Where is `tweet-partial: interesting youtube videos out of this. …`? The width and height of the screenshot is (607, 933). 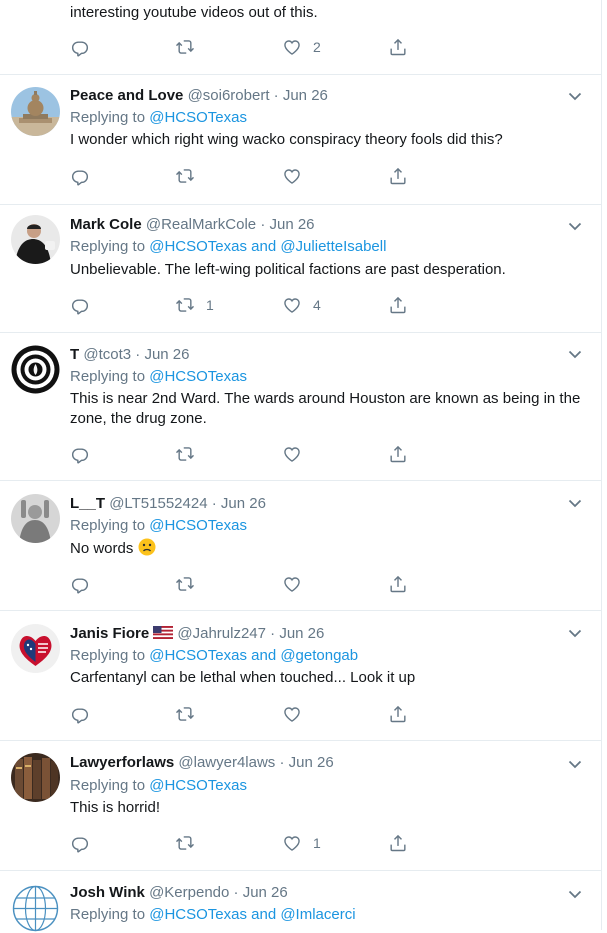
tweet-partial: interesting youtube videos out of this. … is located at coordinates (300, 37).